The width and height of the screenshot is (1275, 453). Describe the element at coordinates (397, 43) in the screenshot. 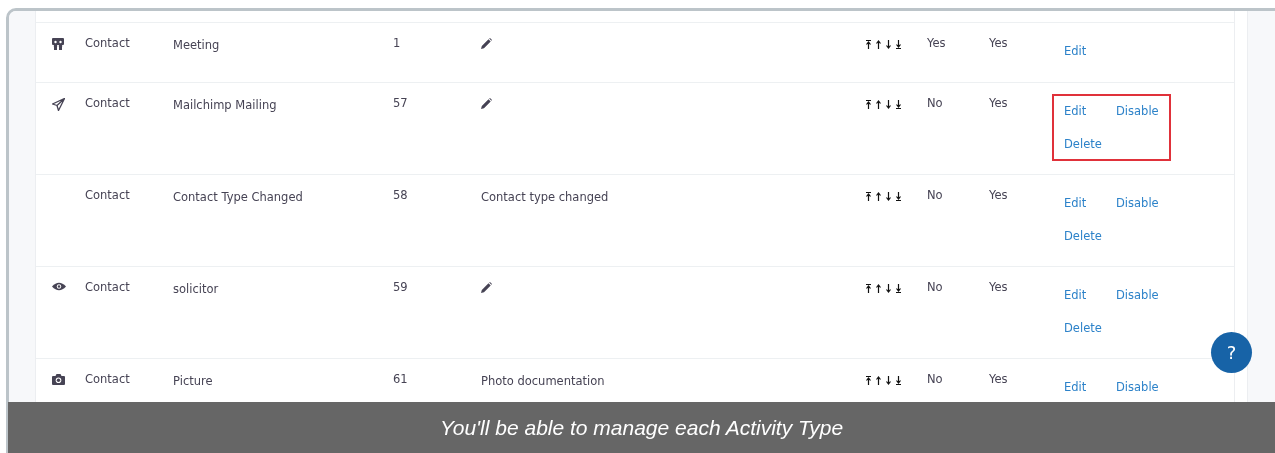

I see `value-text: 1` at that location.